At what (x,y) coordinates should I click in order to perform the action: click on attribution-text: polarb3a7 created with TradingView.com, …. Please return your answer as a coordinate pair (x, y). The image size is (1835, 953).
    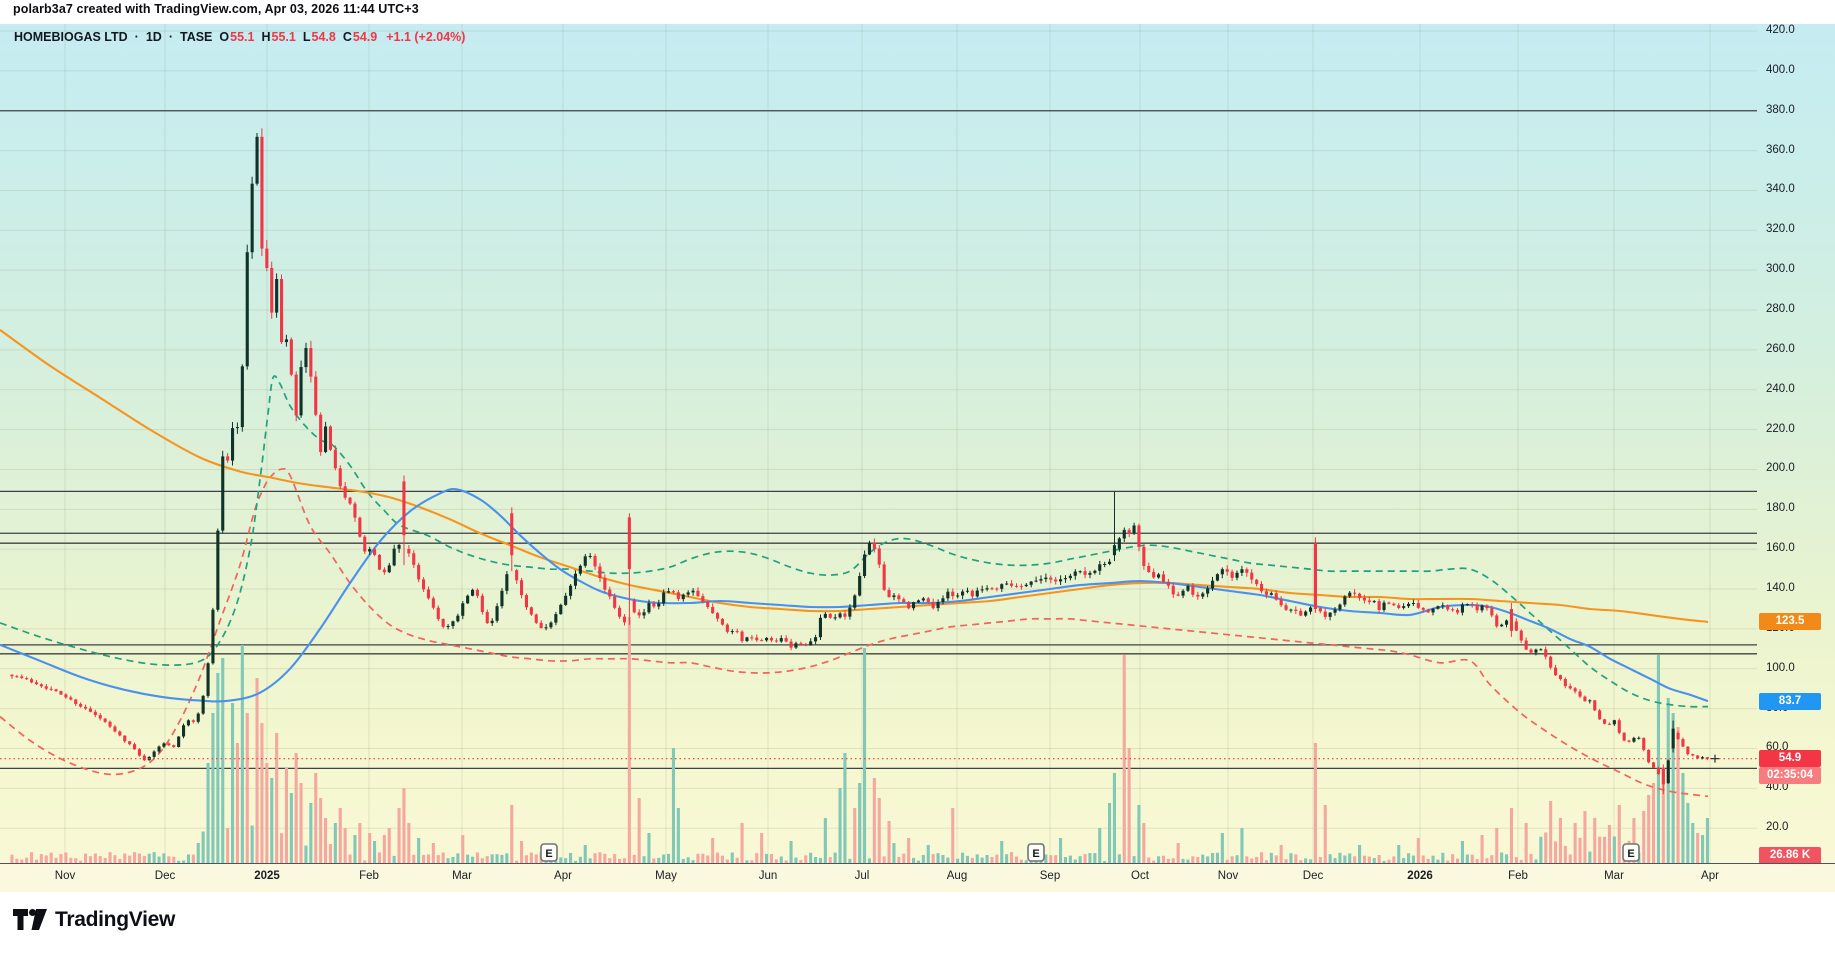
    Looking at the image, I should click on (216, 9).